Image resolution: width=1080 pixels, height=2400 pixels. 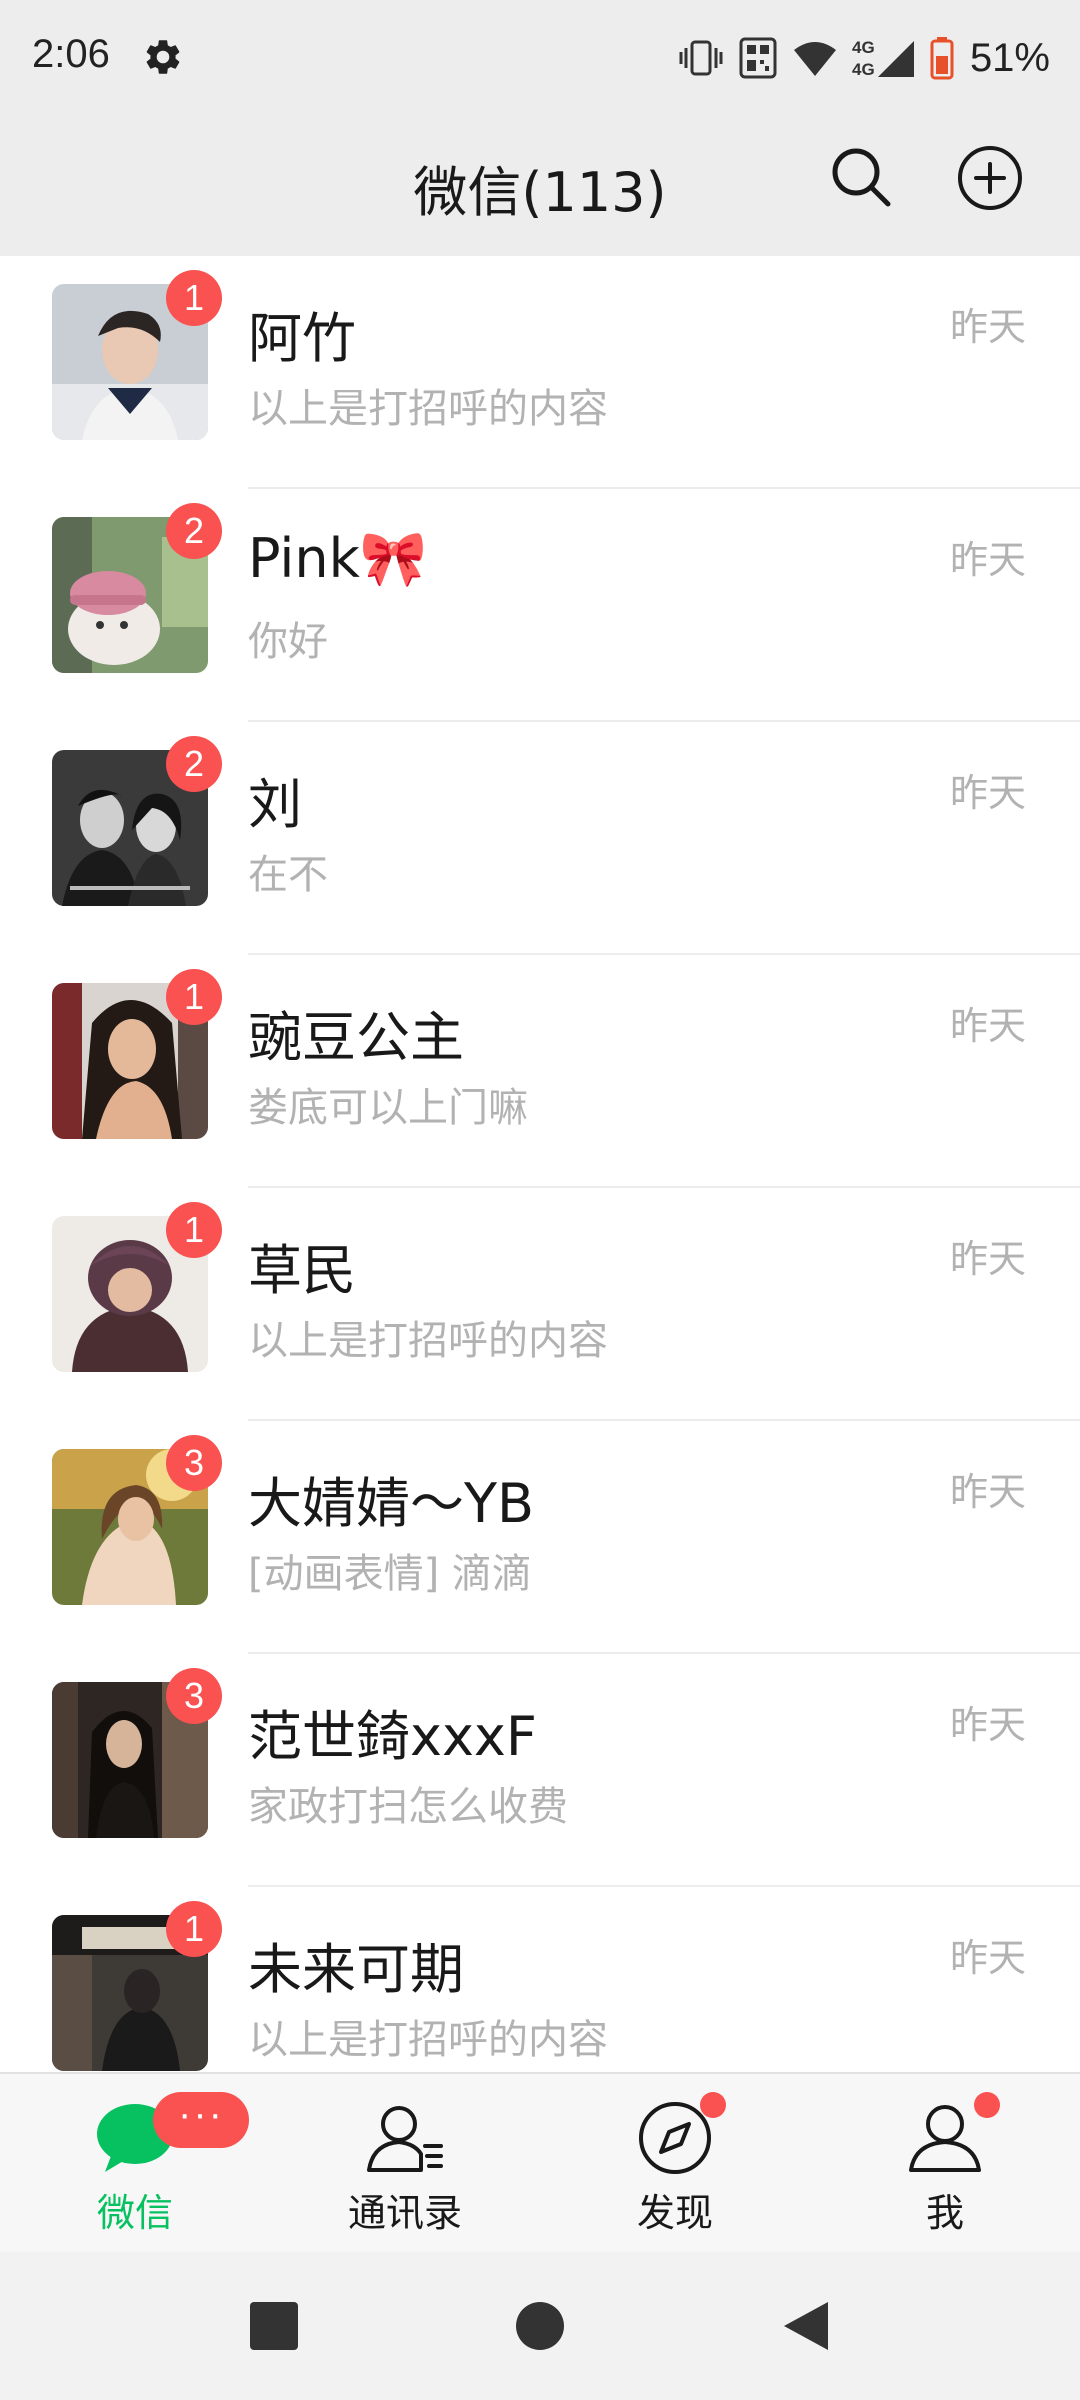 What do you see at coordinates (405, 2139) in the screenshot?
I see `contacts-icon` at bounding box center [405, 2139].